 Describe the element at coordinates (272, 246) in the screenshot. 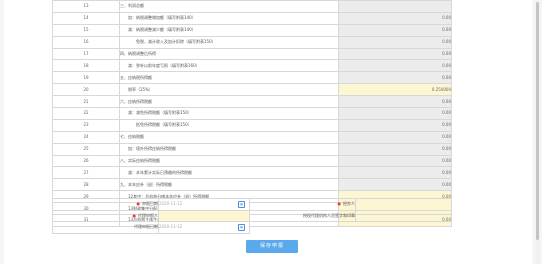

I see `save-declare-button: 保存申报` at that location.